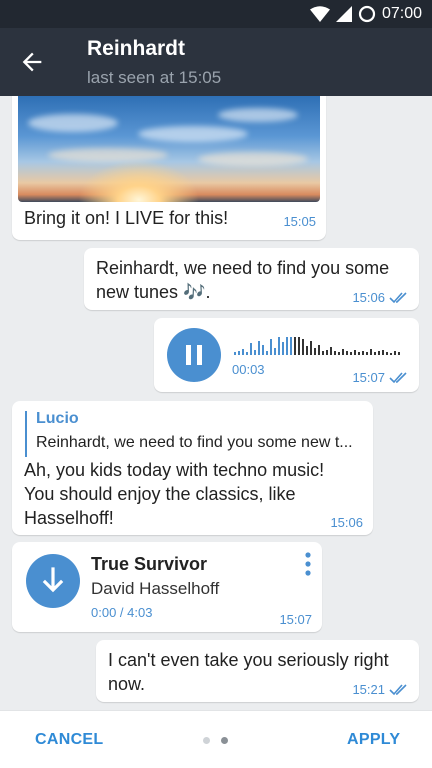 Image resolution: width=432 pixels, height=768 pixels. I want to click on message-text-line: You should enjoy the classics, like, so click(160, 494).